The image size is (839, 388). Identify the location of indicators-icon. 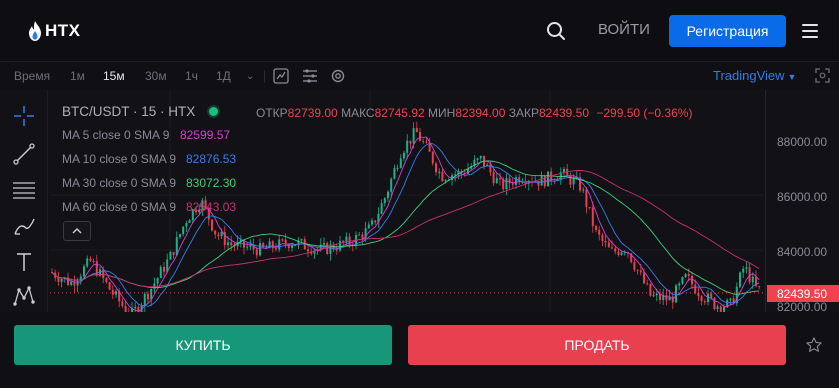
(310, 76).